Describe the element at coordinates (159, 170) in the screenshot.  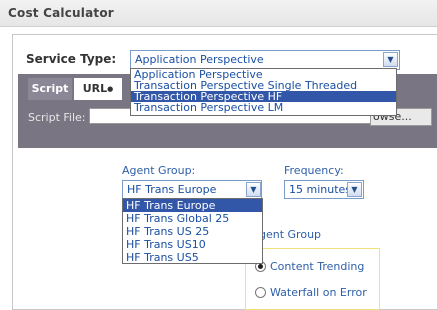
I see `agent-group-label: Agent Group:` at that location.